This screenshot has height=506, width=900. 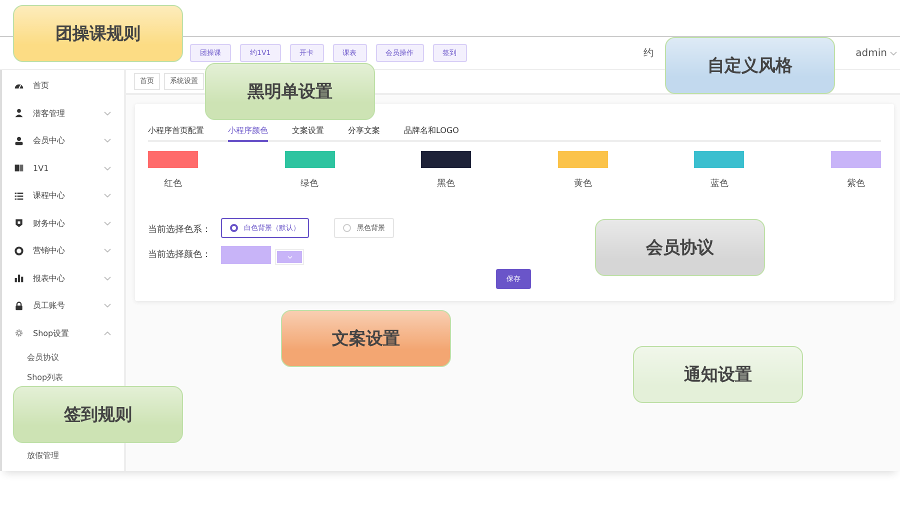 I want to click on tab: 分享文案, so click(x=364, y=132).